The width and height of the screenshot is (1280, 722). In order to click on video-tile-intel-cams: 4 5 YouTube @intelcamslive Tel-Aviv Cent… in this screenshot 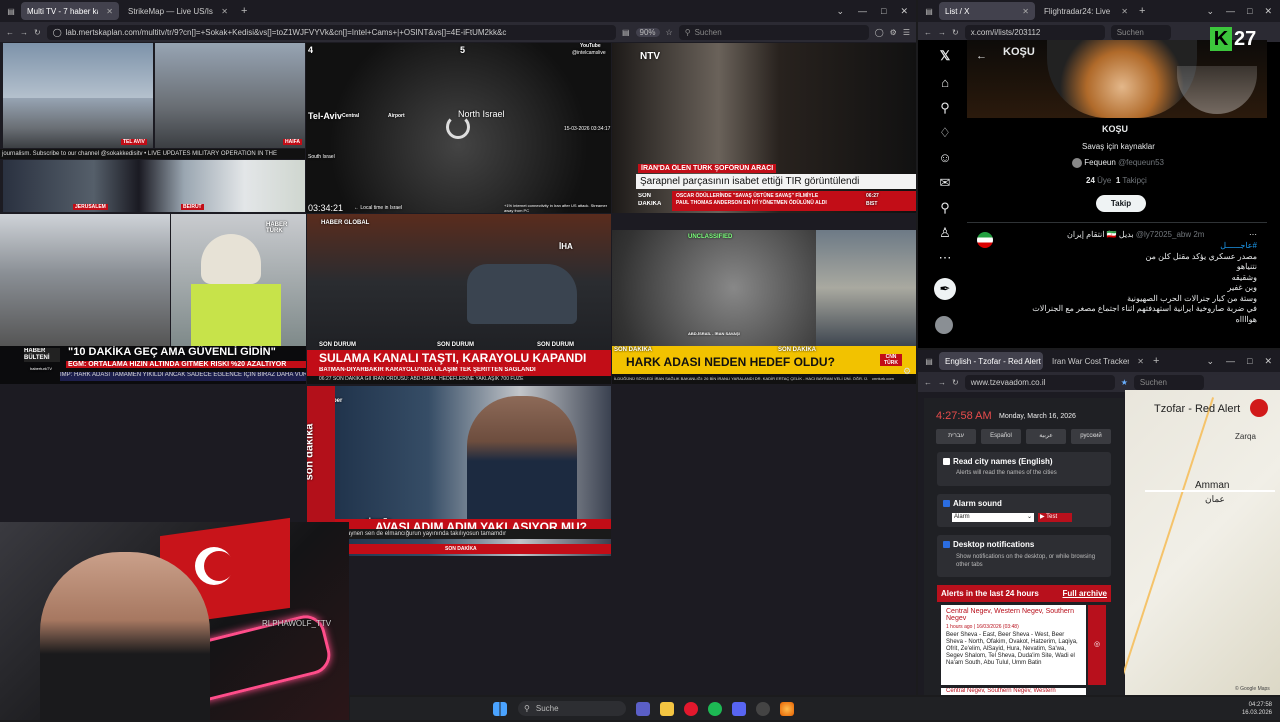, I will do `click(458, 128)`.